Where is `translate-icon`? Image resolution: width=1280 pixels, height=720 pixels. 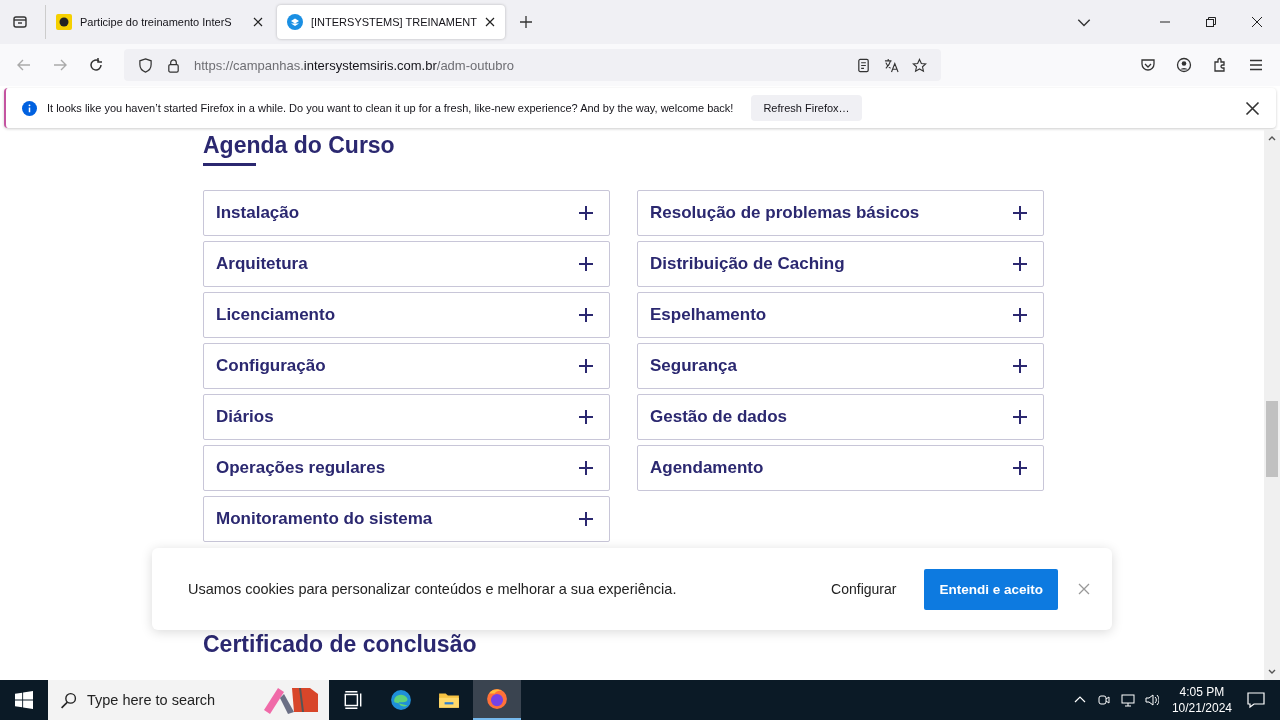 translate-icon is located at coordinates (891, 65).